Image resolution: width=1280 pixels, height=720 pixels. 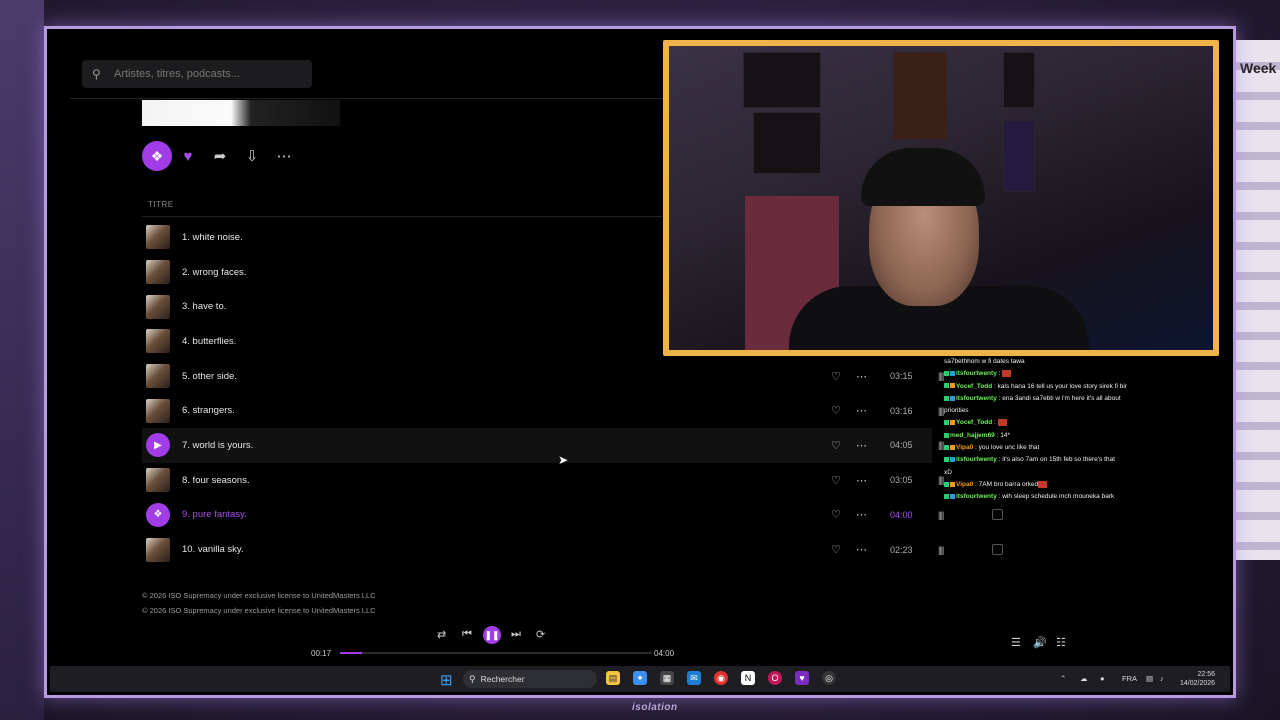 I want to click on search-input, so click(x=209, y=74).